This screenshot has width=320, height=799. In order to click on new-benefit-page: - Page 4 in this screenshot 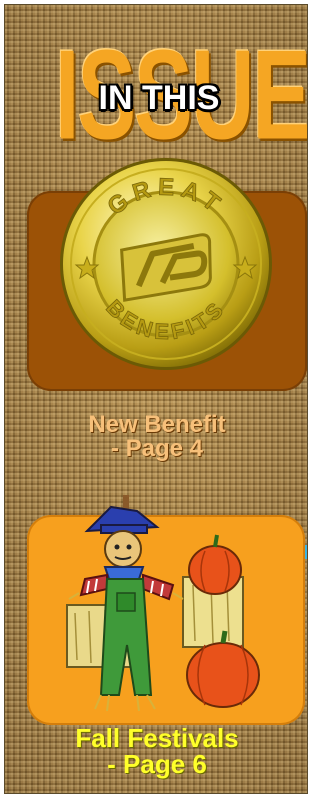, I will do `click(157, 448)`.